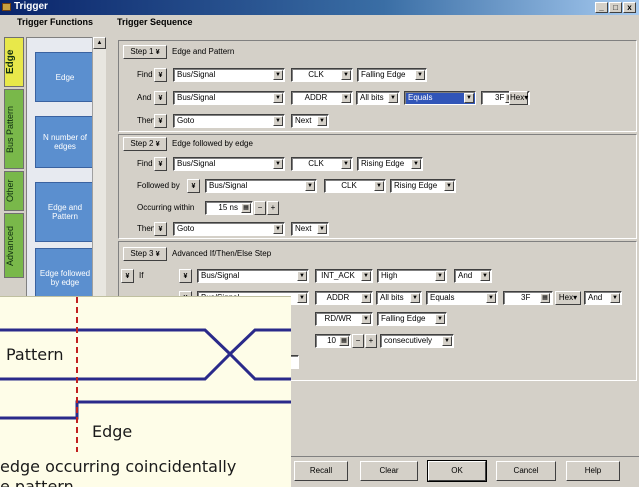  I want to click on close-button: x, so click(629, 7).